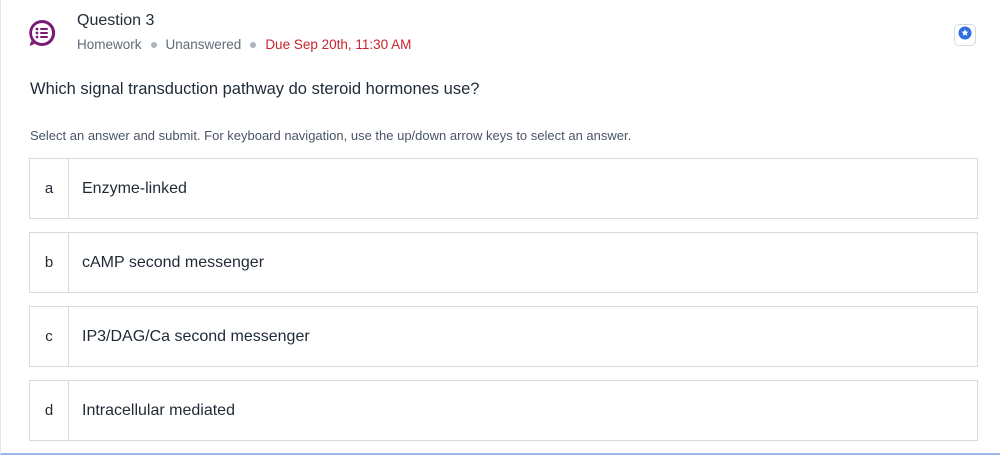 The image size is (1000, 455). I want to click on star-bookmark-icon, so click(965, 35).